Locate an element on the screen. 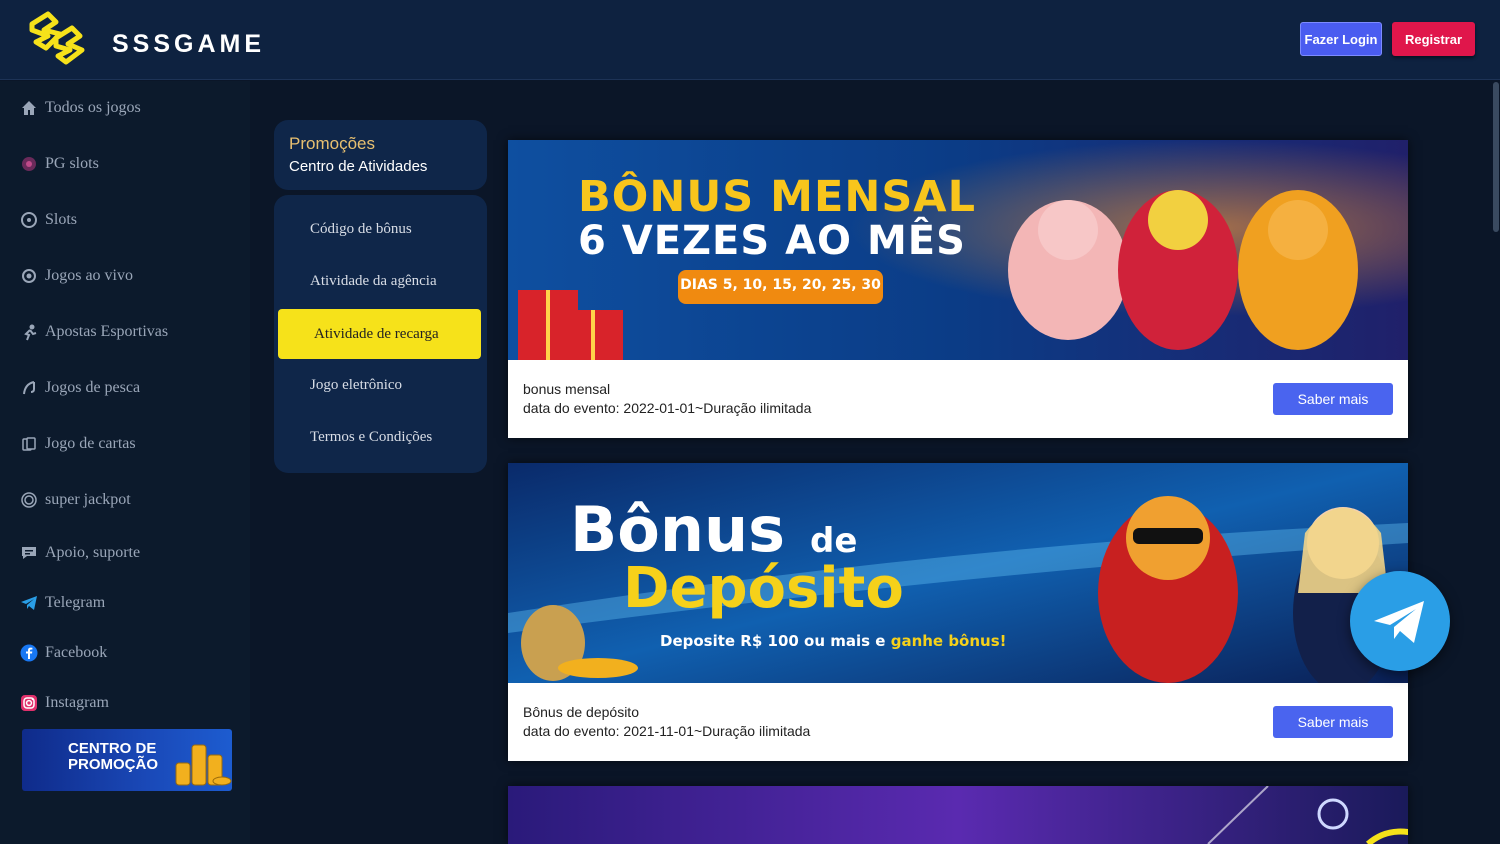 The width and height of the screenshot is (1500, 844). sidebar-item-facebook: Facebook is located at coordinates (63, 653).